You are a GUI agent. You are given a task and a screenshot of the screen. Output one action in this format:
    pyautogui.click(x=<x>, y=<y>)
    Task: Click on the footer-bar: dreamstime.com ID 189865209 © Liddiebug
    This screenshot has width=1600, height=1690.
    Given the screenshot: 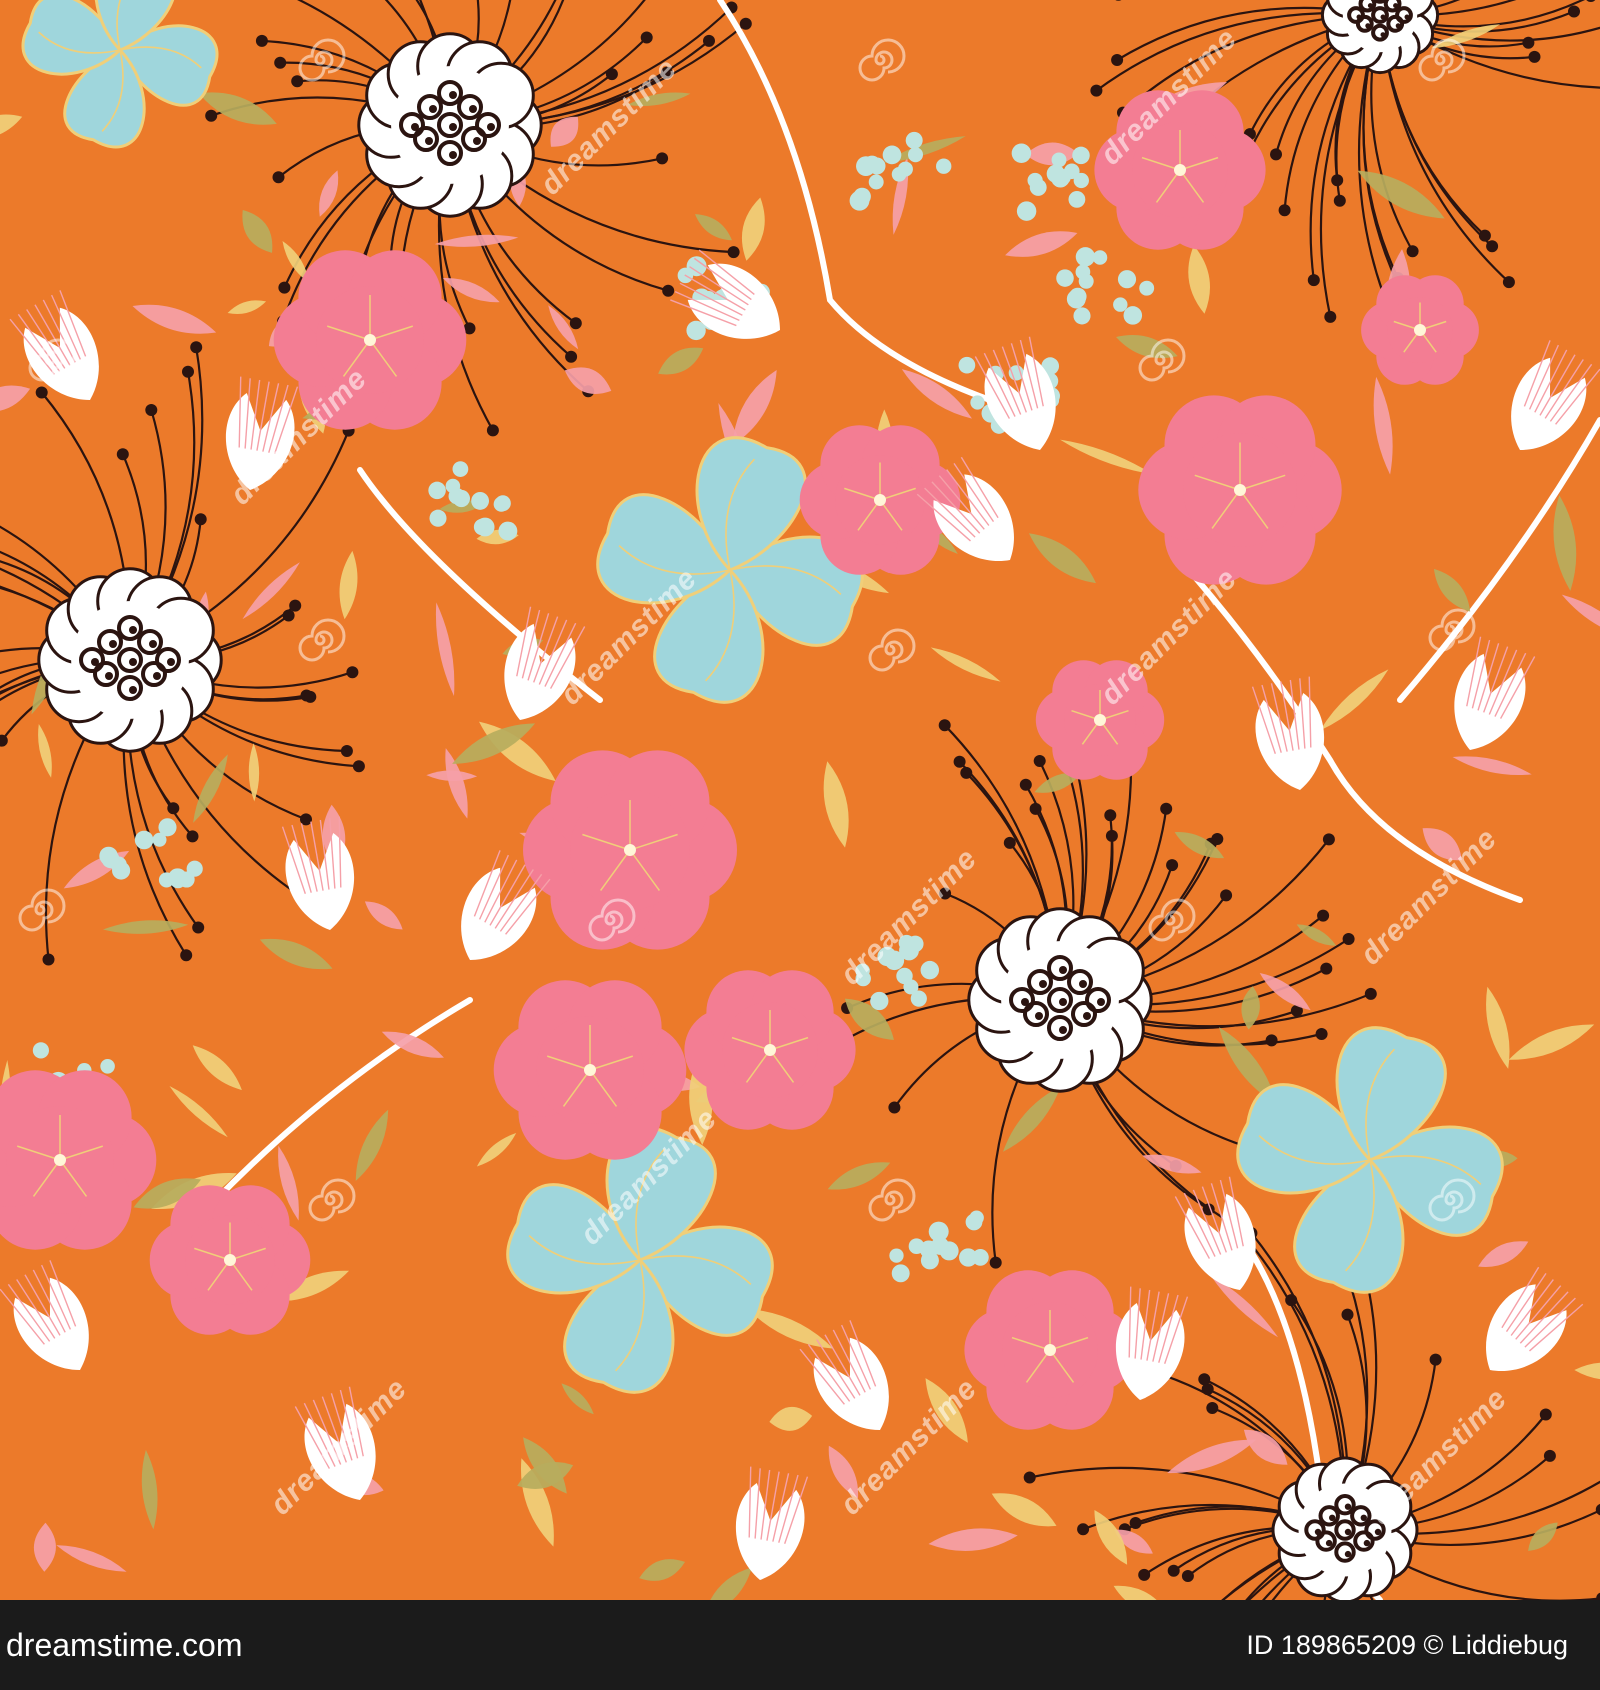 What is the action you would take?
    pyautogui.click(x=800, y=1645)
    